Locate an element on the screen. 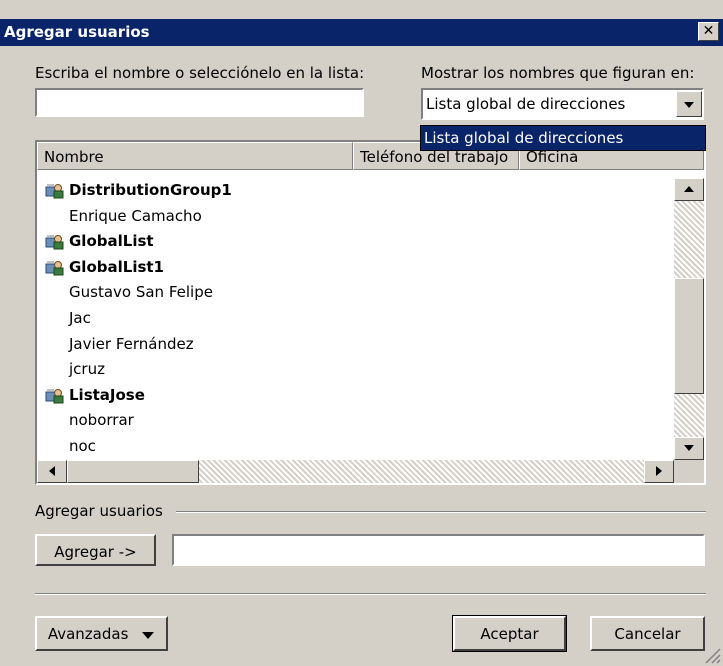 This screenshot has width=723, height=666. add-users-input is located at coordinates (438, 550).